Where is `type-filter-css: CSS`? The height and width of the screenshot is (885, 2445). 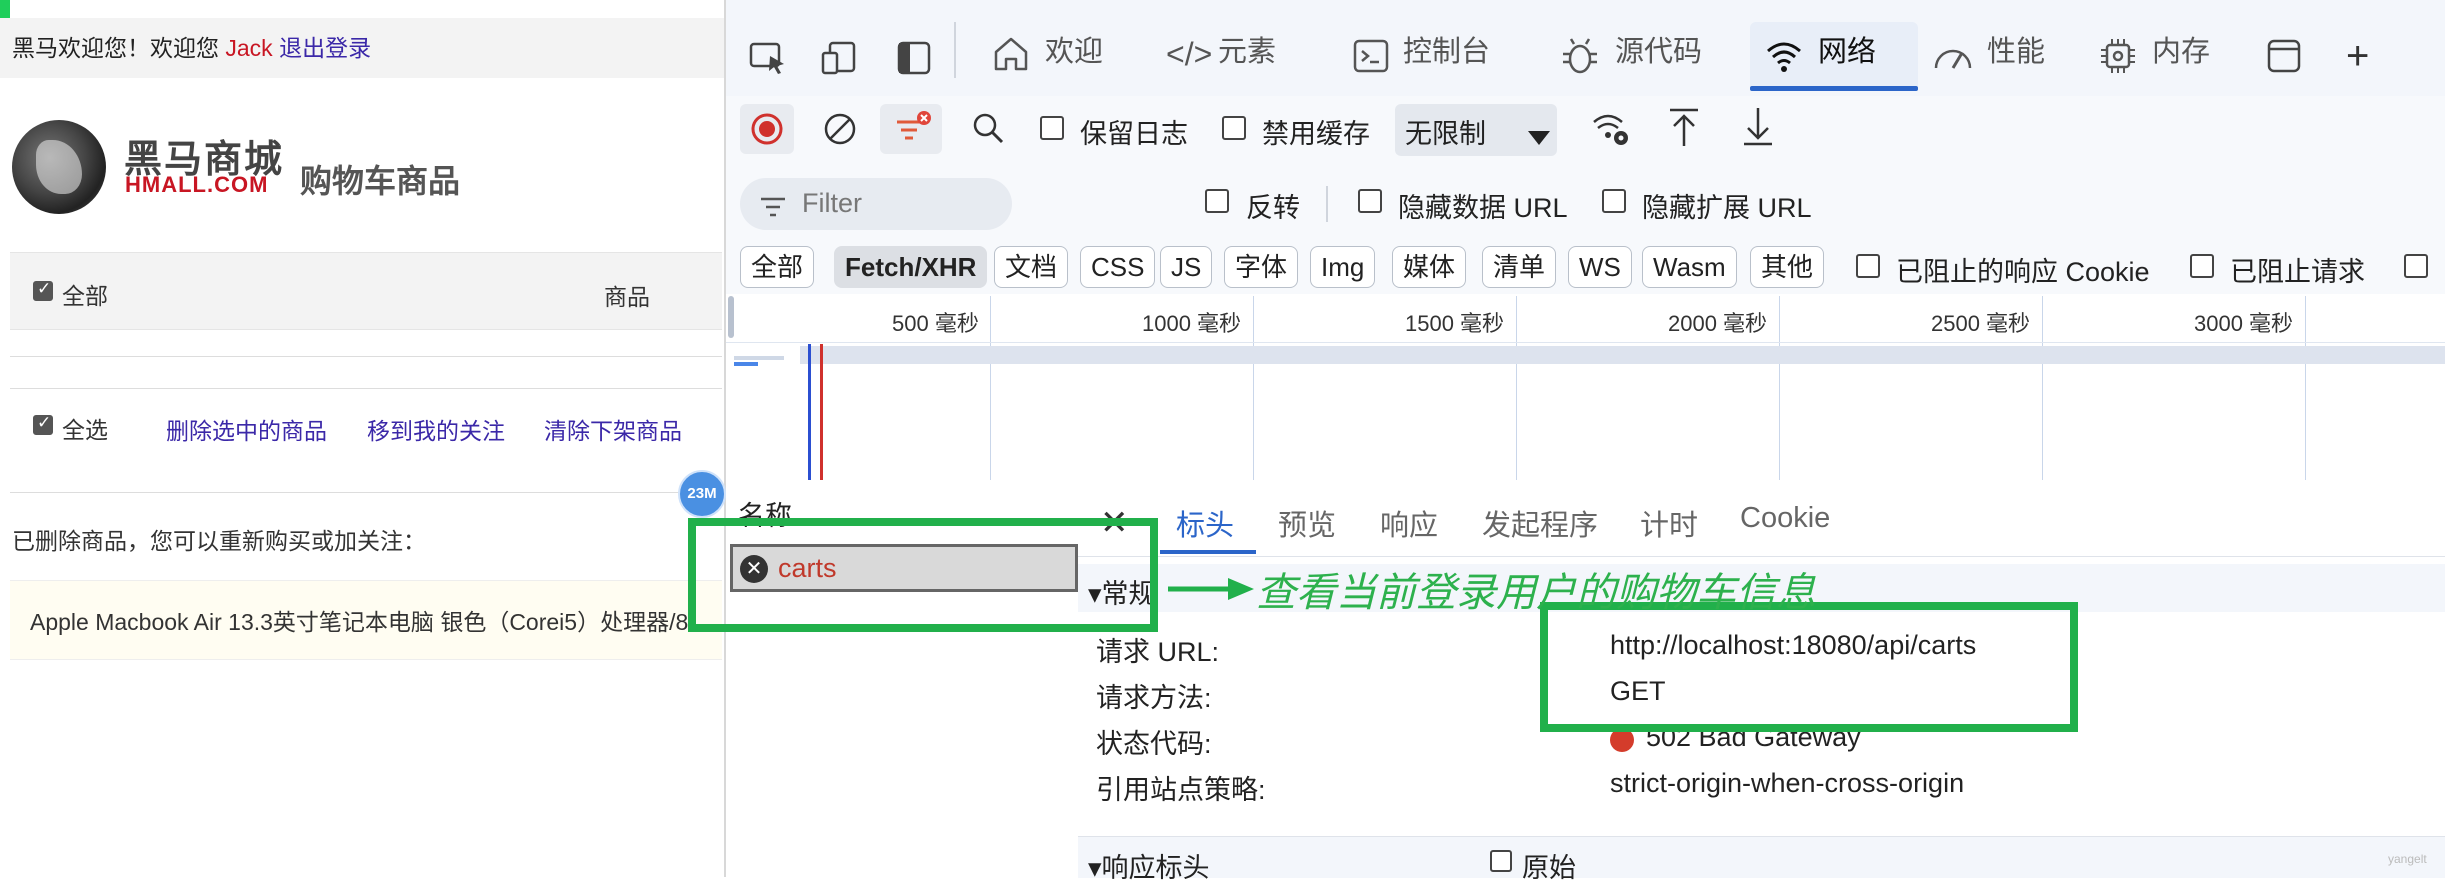 type-filter-css: CSS is located at coordinates (1118, 267).